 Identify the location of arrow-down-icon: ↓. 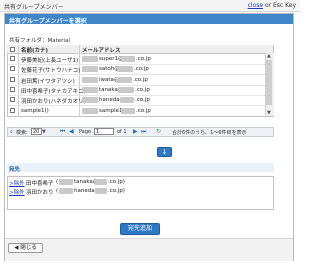
(164, 152).